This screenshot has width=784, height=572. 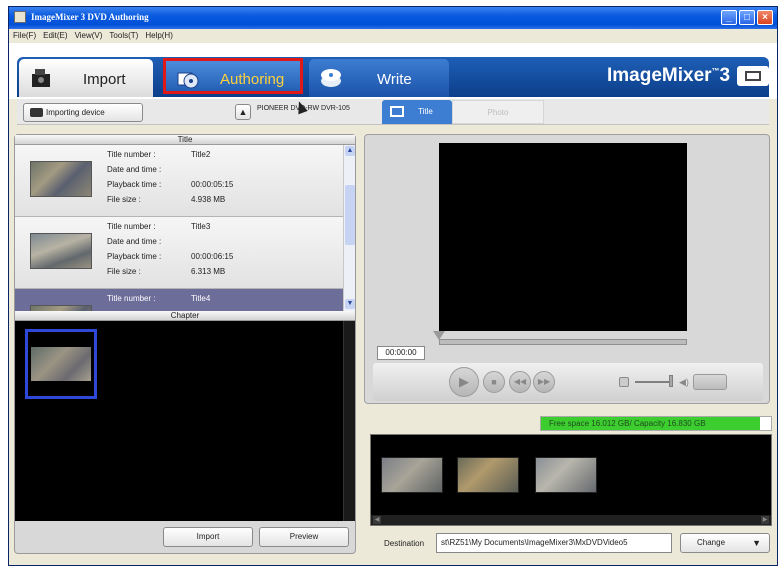 I want to click on eject-icon: ▲, so click(x=243, y=112).